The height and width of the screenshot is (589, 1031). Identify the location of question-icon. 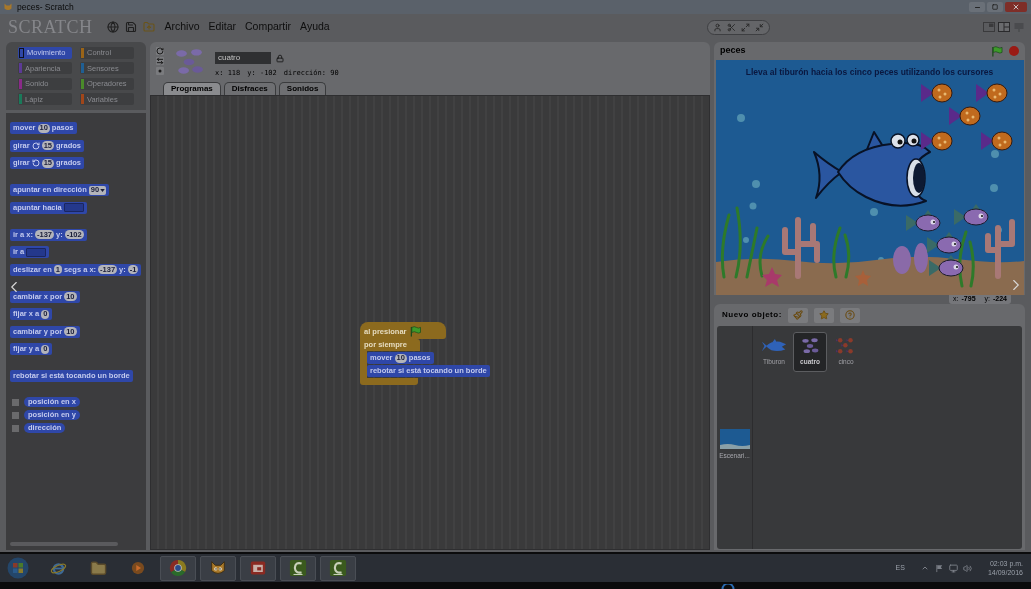
(849, 315).